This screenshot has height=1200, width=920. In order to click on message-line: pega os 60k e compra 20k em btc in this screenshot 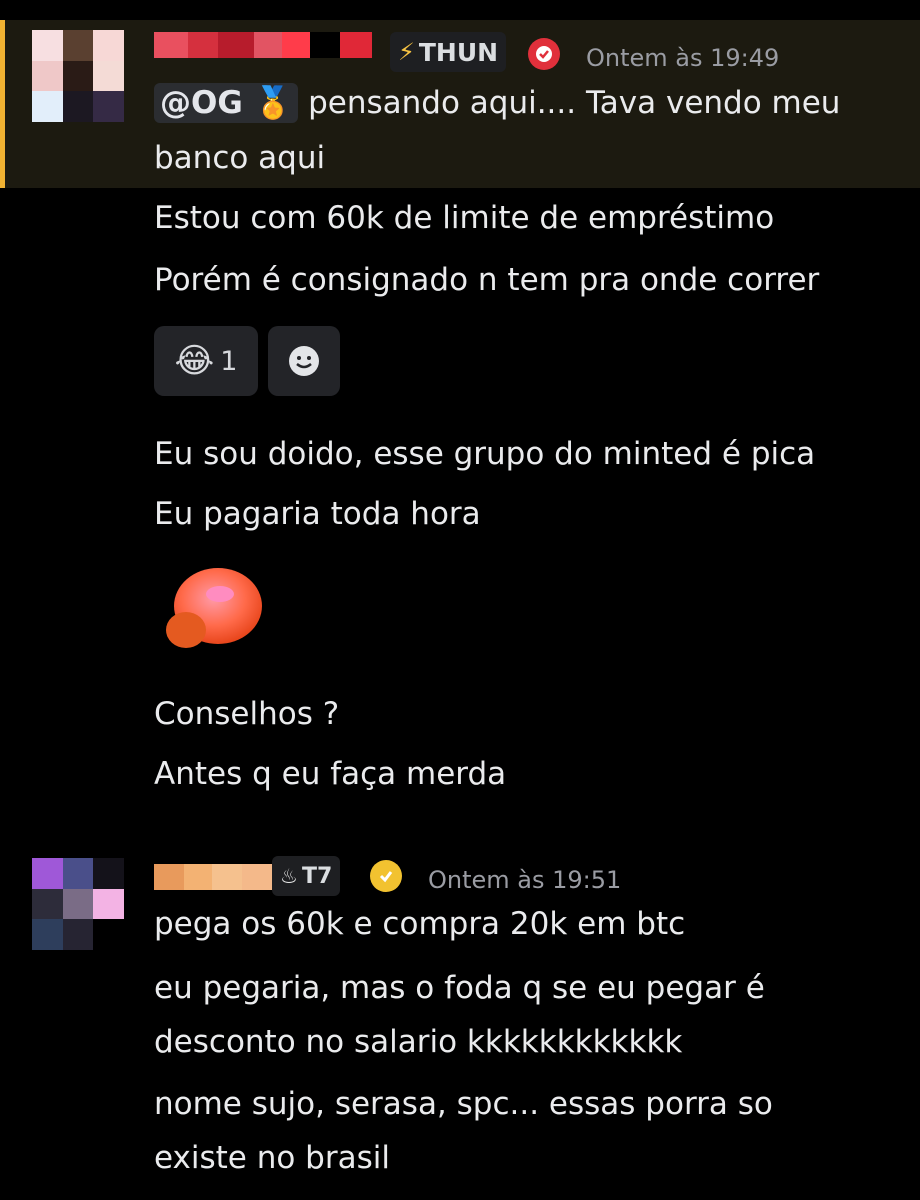, I will do `click(420, 924)`.